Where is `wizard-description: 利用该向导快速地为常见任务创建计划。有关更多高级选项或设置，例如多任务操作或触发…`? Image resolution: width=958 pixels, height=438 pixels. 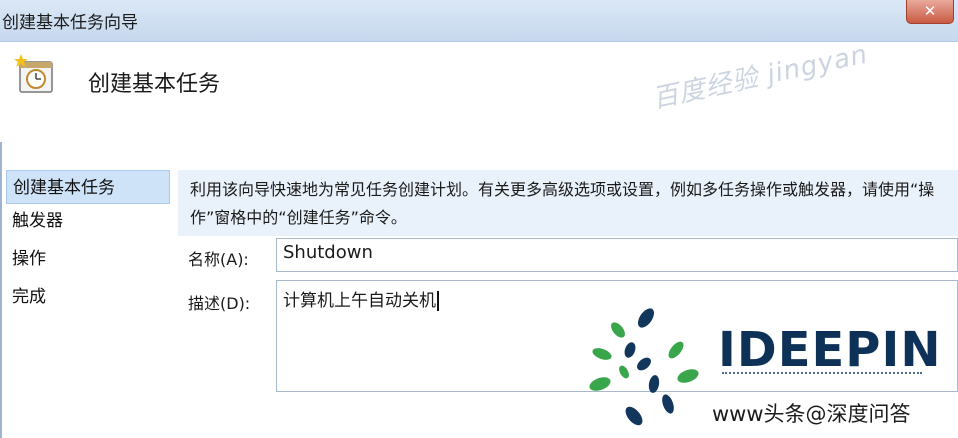
wizard-description: 利用该向导快速地为常见任务创建计划。有关更多高级选项或设置，例如多任务操作或触发… is located at coordinates (568, 203).